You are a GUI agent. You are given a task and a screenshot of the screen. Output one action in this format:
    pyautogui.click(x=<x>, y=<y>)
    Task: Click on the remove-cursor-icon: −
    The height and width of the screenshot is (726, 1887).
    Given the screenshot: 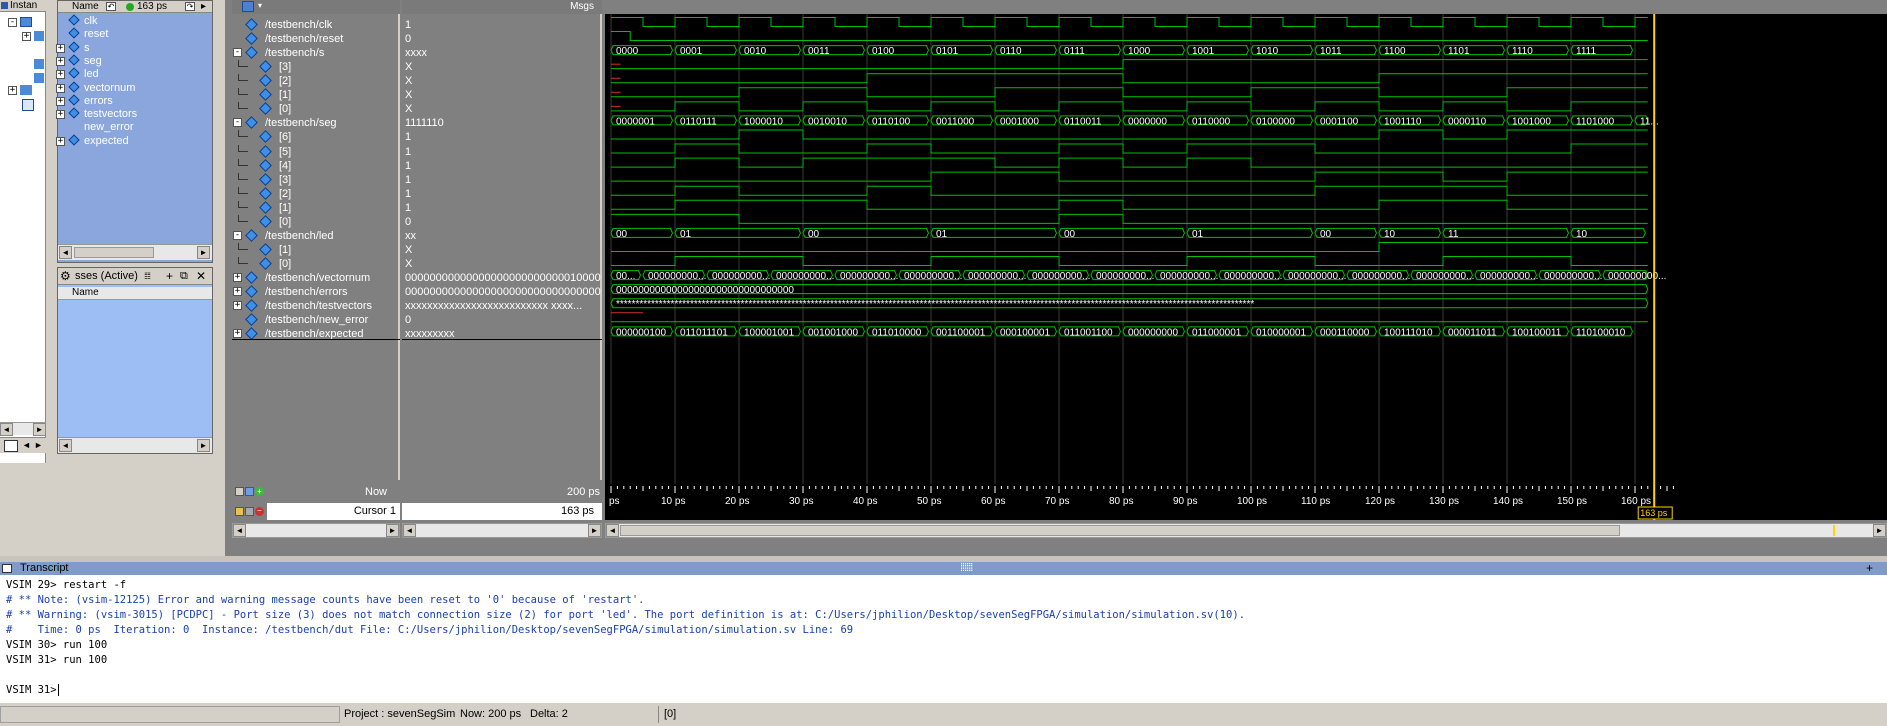 What is the action you would take?
    pyautogui.click(x=259, y=511)
    